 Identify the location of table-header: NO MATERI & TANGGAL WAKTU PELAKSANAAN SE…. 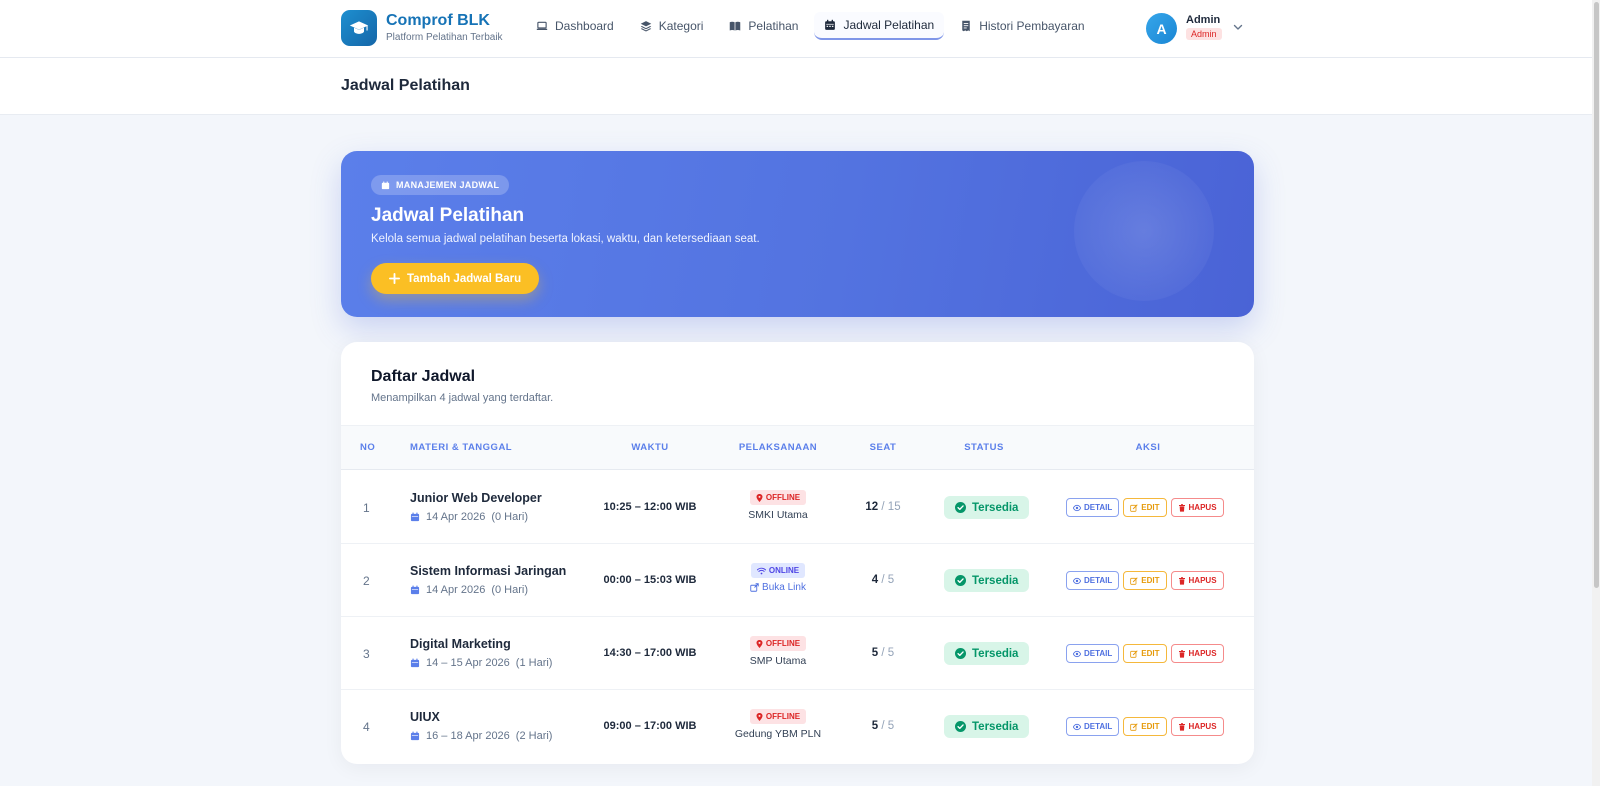
(797, 447).